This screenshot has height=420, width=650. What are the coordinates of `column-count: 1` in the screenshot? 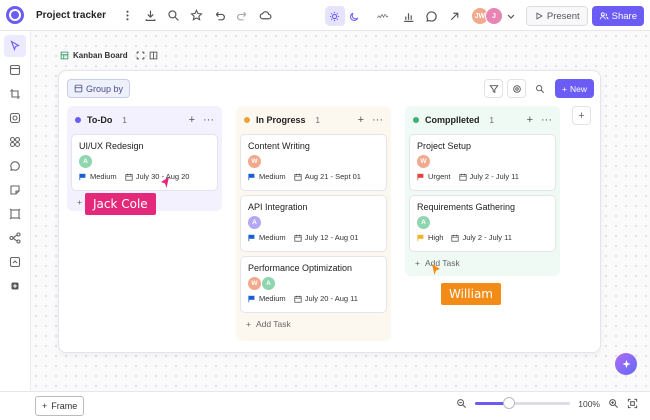 It's located at (124, 120).